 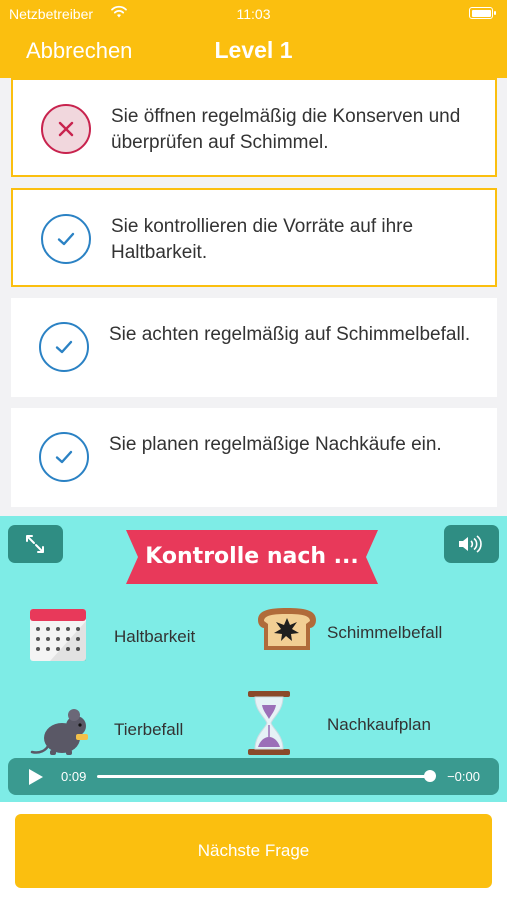 What do you see at coordinates (482, 13) in the screenshot?
I see `battery-icon` at bounding box center [482, 13].